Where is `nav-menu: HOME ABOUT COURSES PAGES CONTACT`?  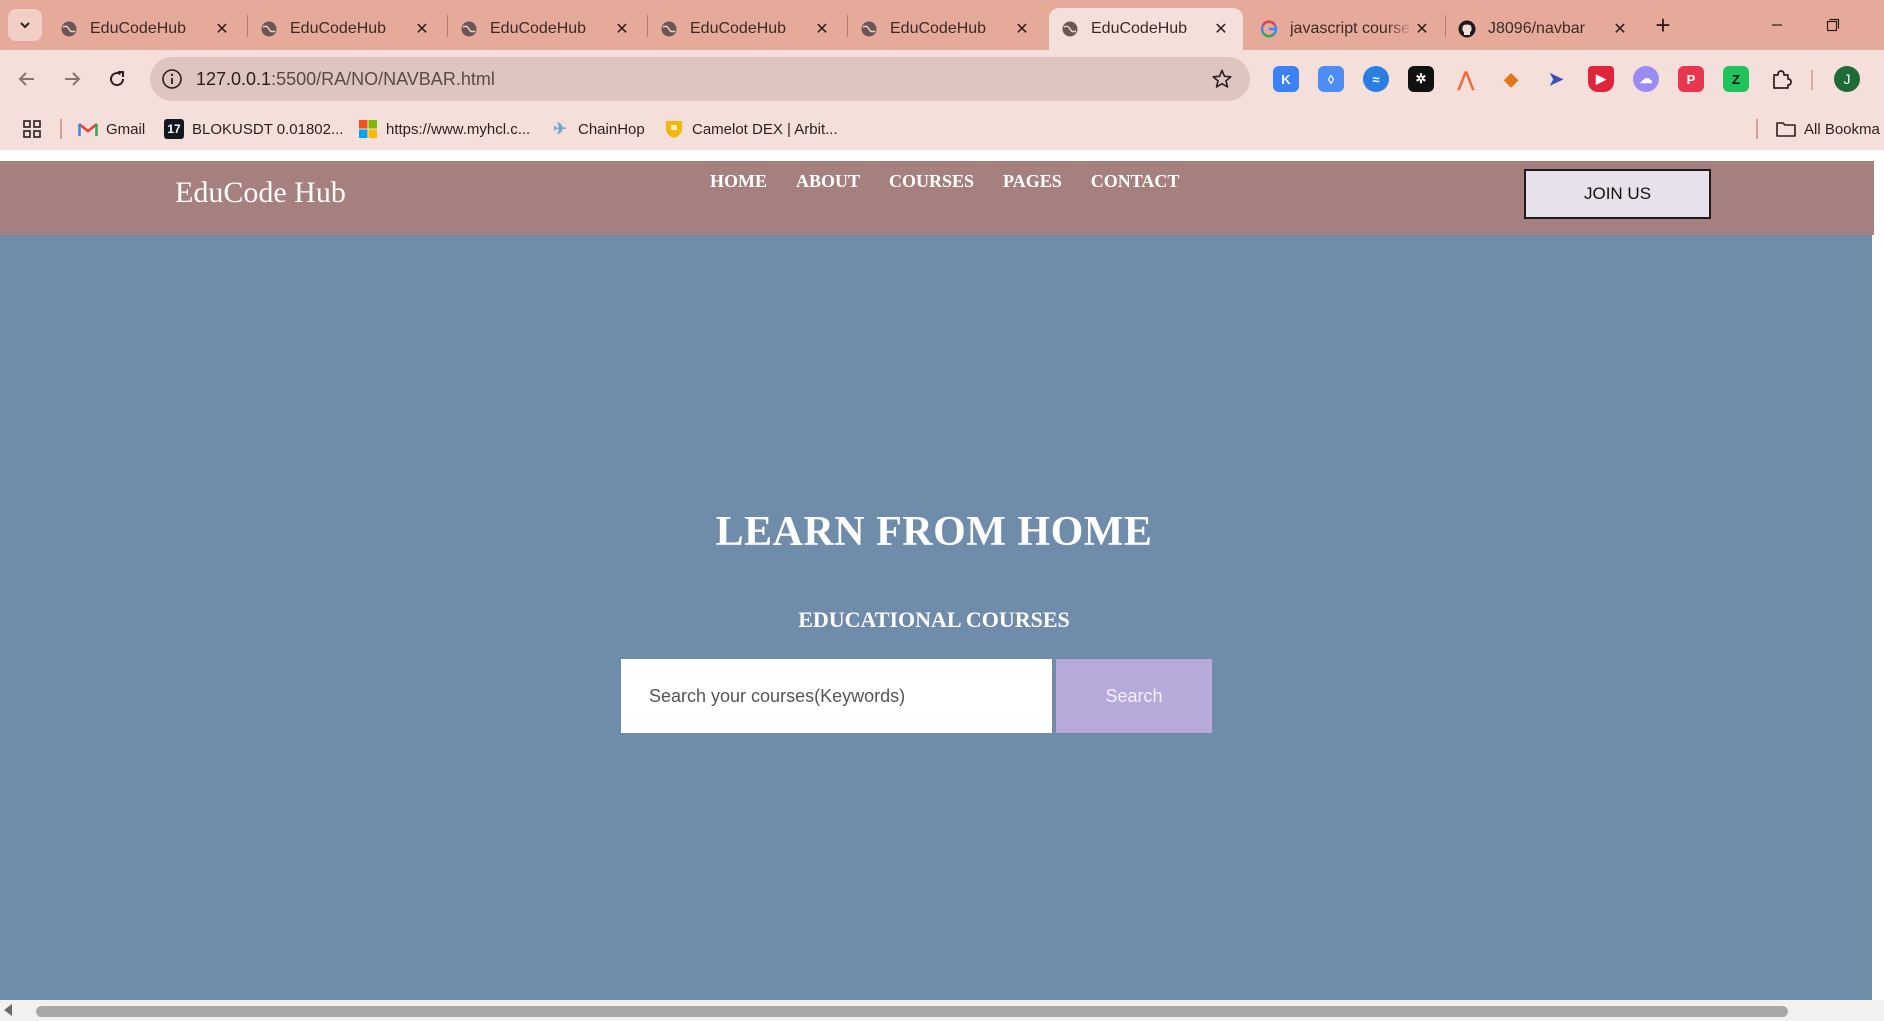
nav-menu: HOME ABOUT COURSES PAGES CONTACT is located at coordinates (959, 181).